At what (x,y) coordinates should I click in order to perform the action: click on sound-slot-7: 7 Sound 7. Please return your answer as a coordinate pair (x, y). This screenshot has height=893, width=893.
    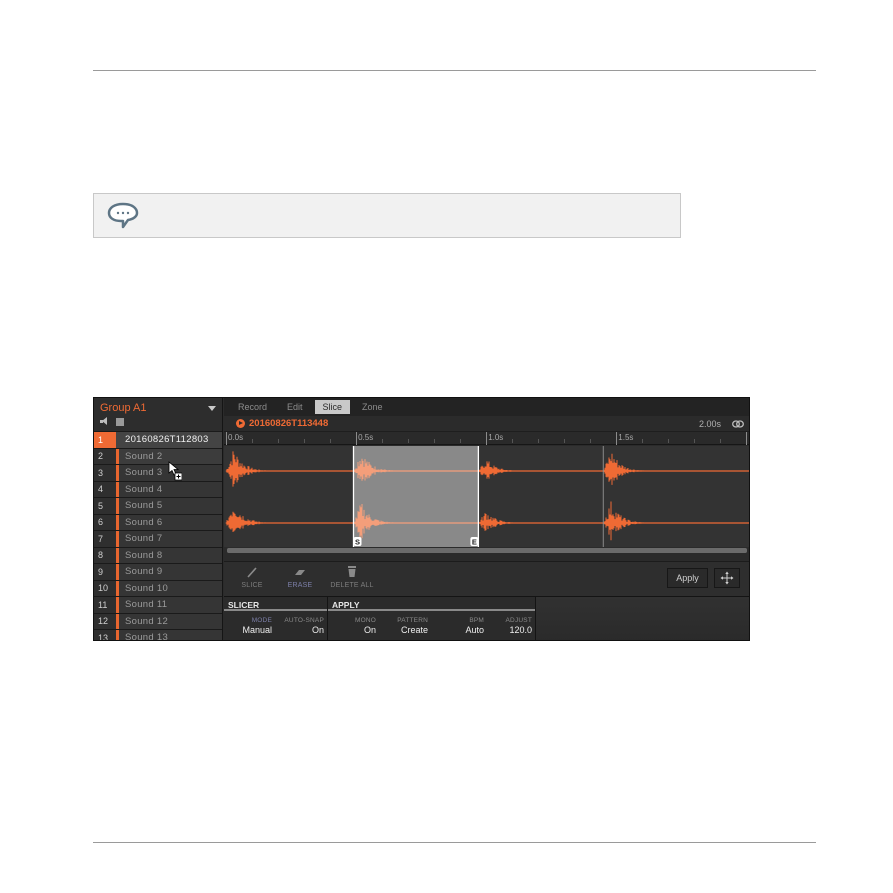
    Looking at the image, I should click on (158, 538).